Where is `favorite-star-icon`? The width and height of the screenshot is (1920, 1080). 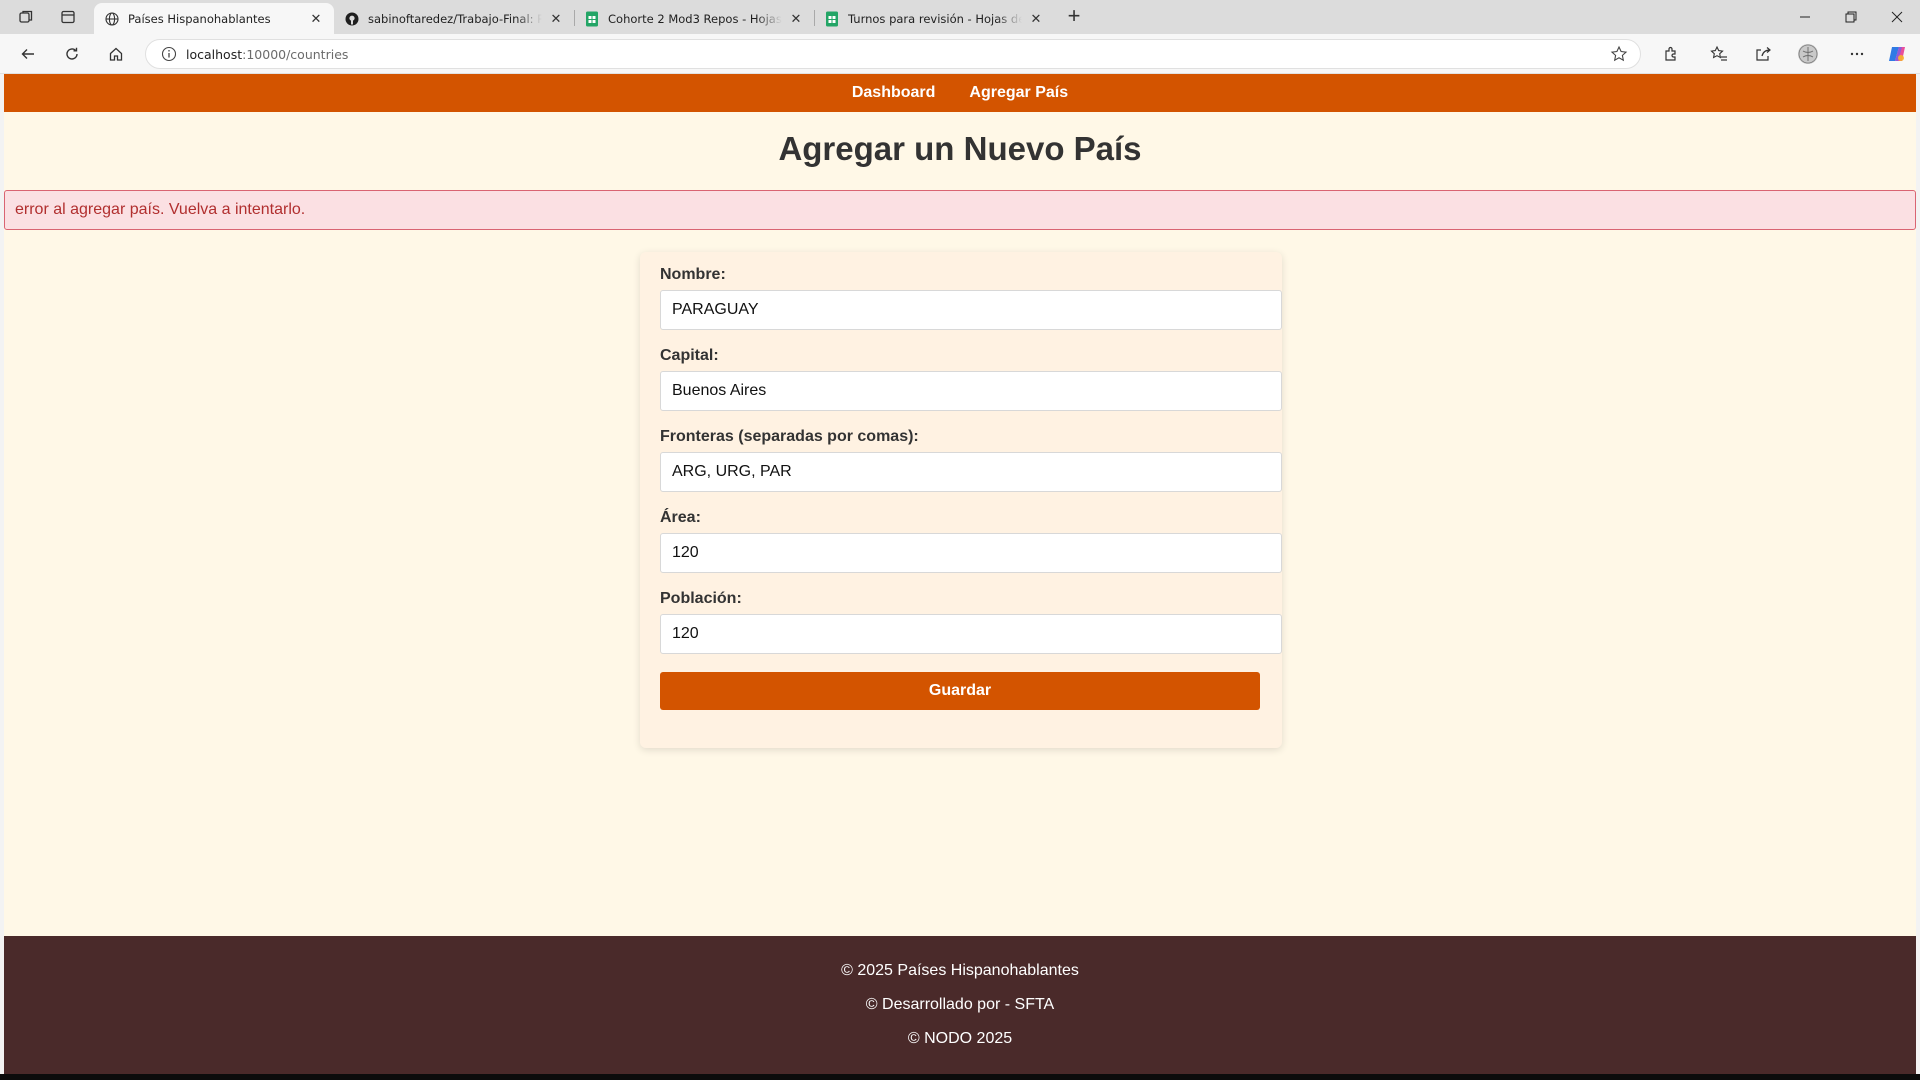 favorite-star-icon is located at coordinates (1619, 56).